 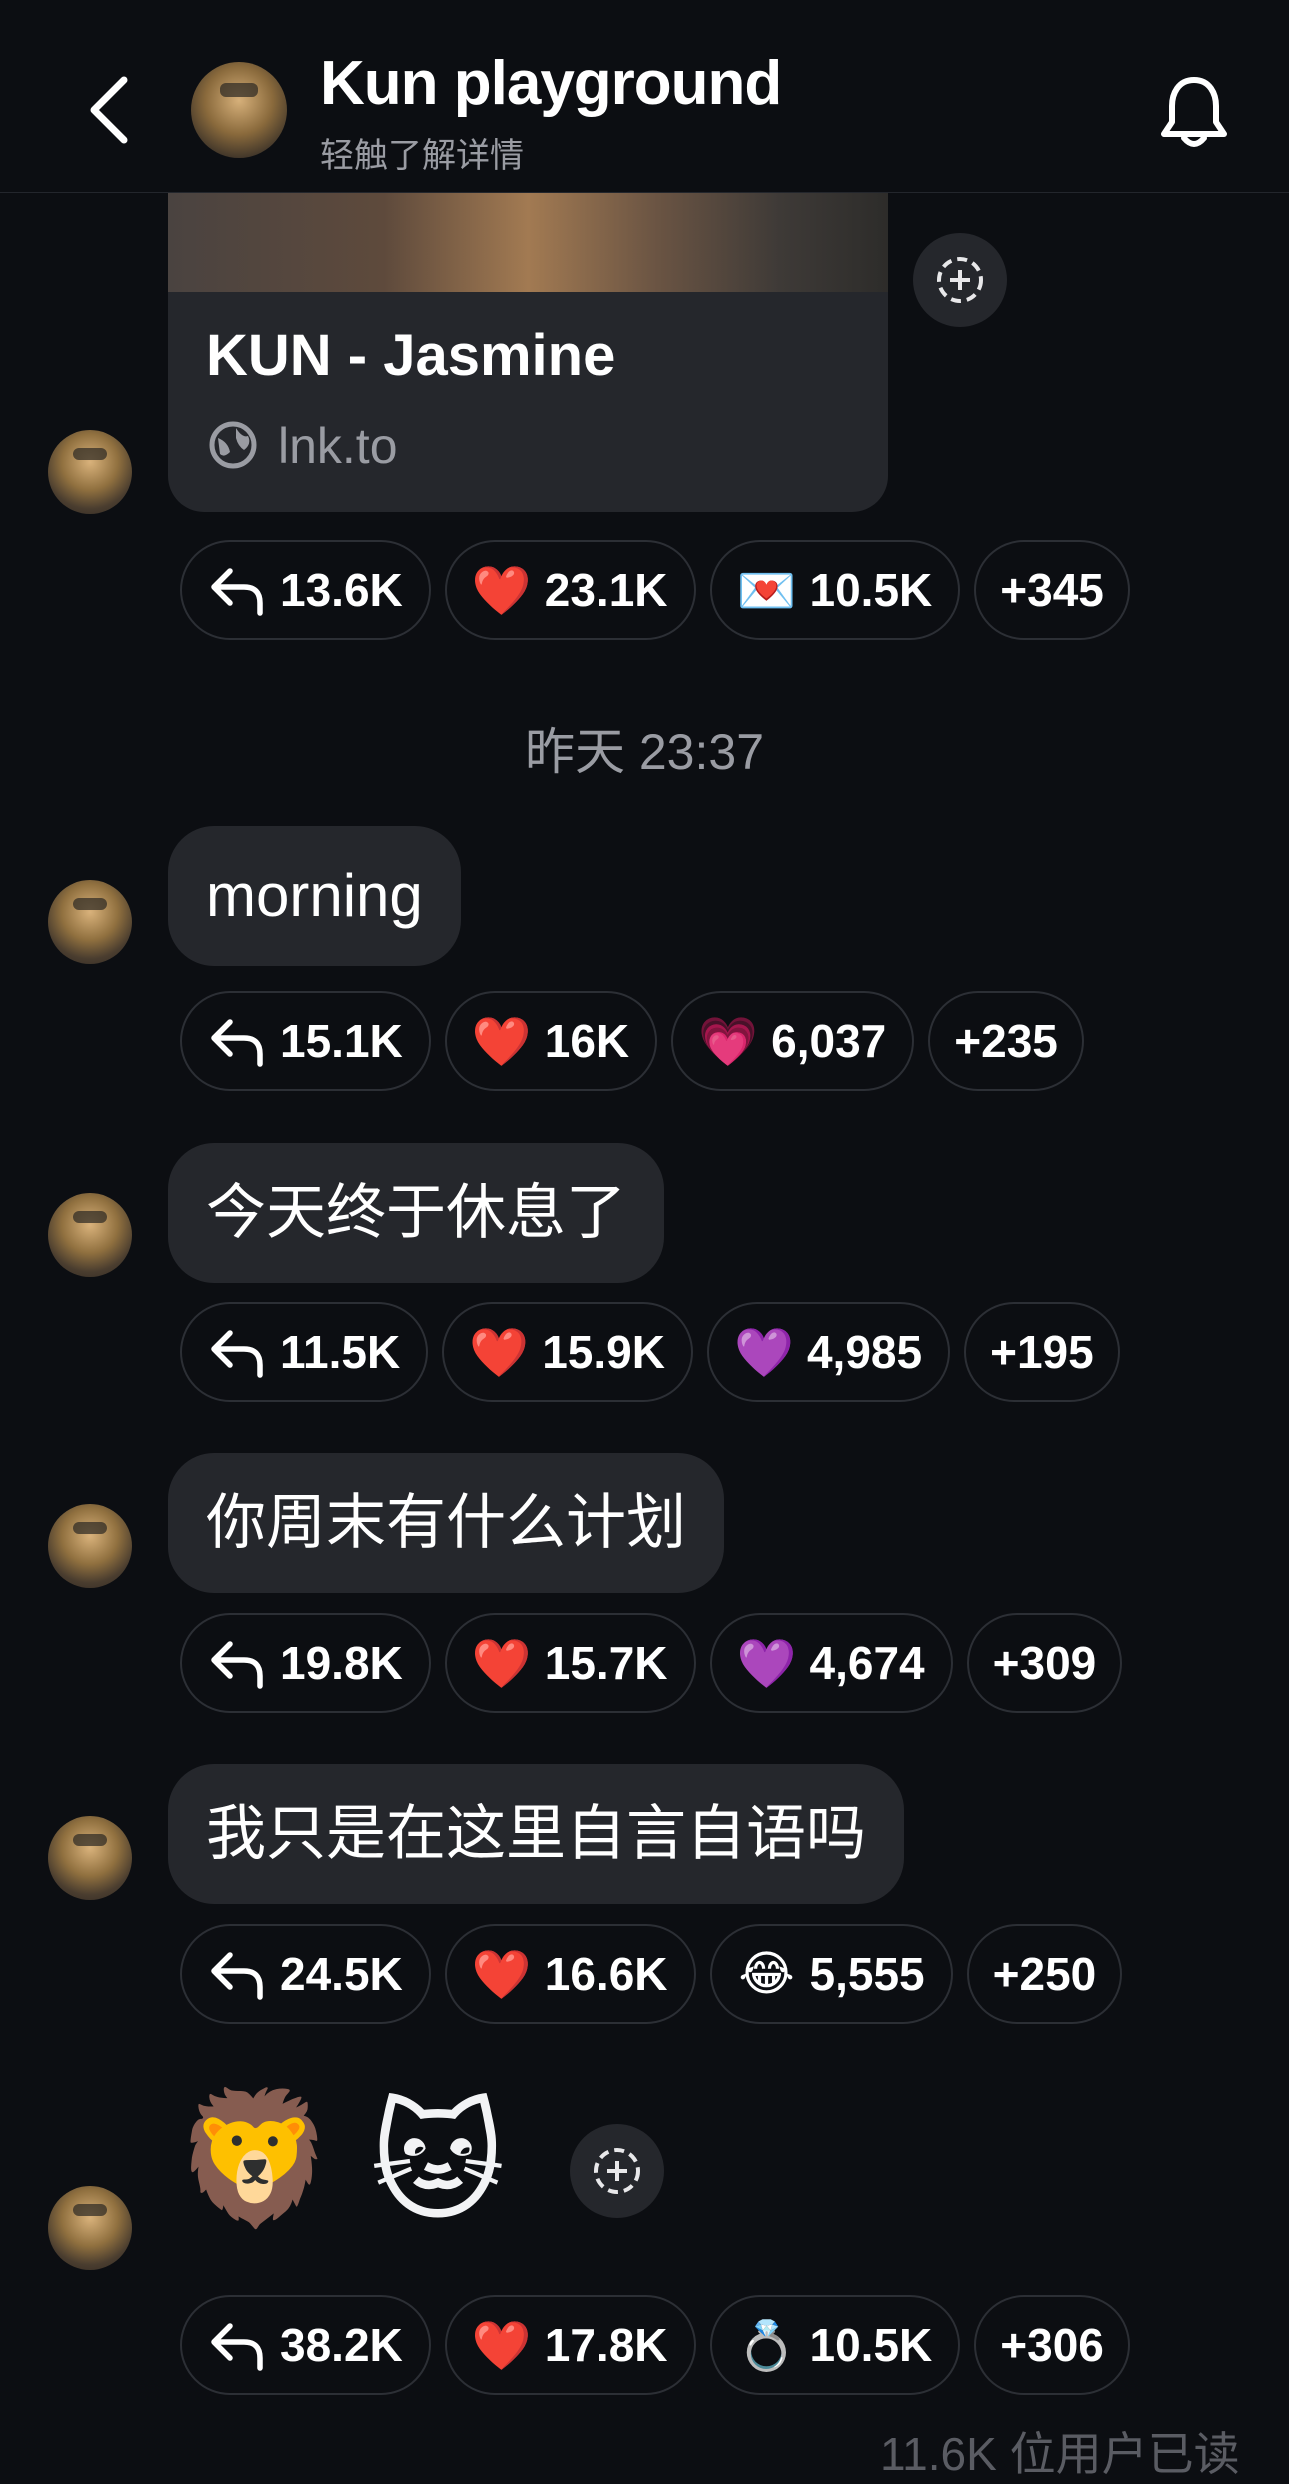 I want to click on reply-count-chip: 24.5K, so click(x=305, y=1974).